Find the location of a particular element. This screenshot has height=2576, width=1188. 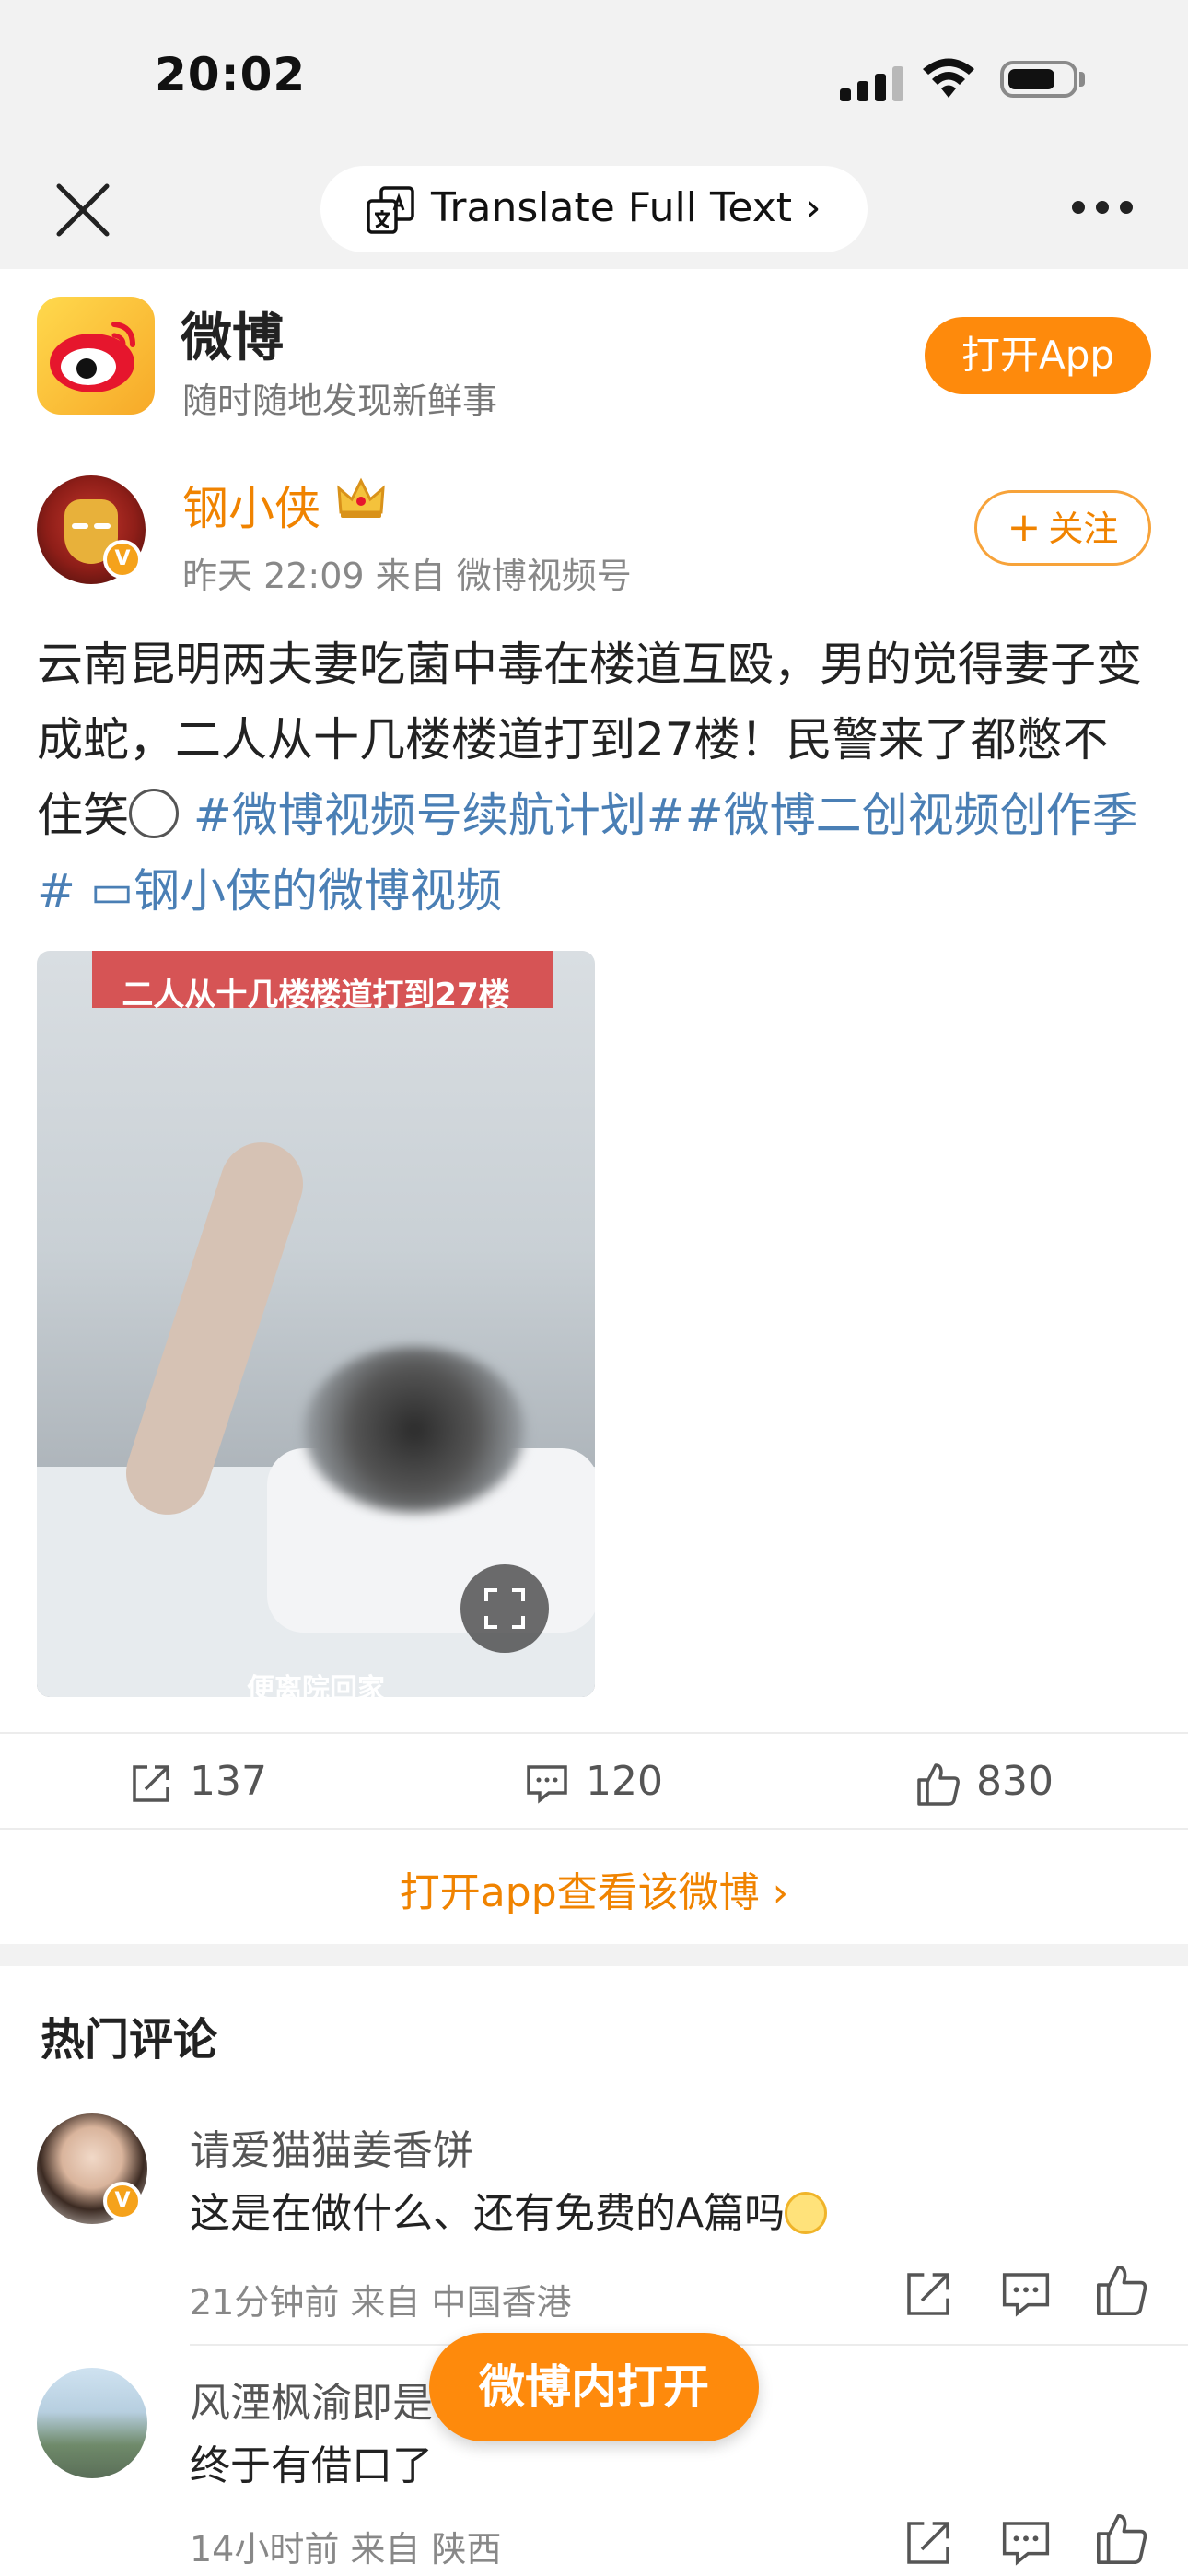

video-caption-bottom: 便离院回家 is located at coordinates (316, 1685).